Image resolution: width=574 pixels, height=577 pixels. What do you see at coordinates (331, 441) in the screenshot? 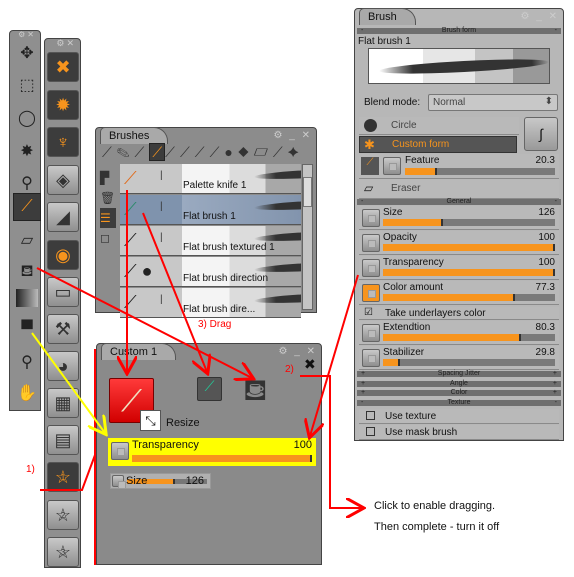
I see `arrow-wrench` at bounding box center [331, 441].